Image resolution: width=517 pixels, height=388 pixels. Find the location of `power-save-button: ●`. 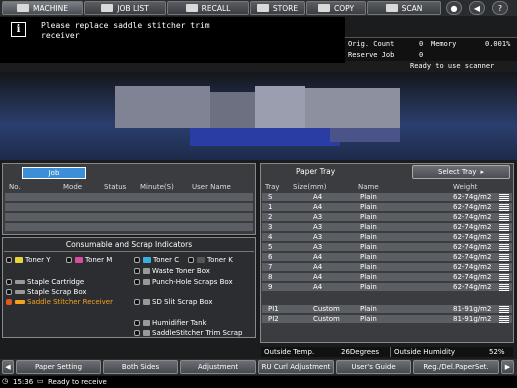

power-save-button: ● is located at coordinates (454, 8).